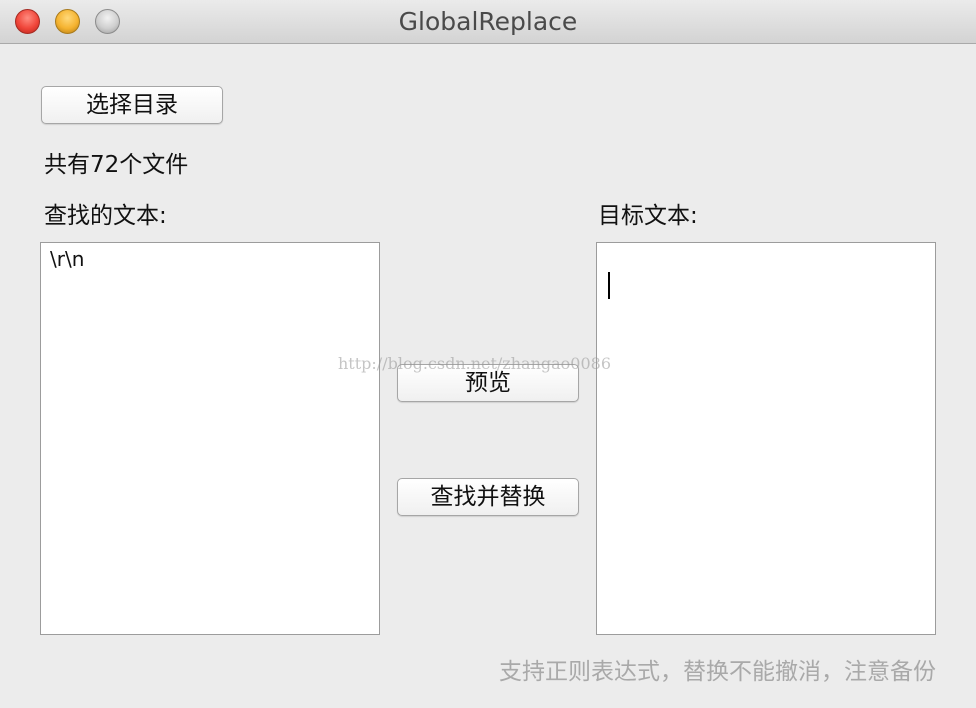 This screenshot has width=976, height=708. What do you see at coordinates (648, 216) in the screenshot?
I see `target-text-label: 目标文本:` at bounding box center [648, 216].